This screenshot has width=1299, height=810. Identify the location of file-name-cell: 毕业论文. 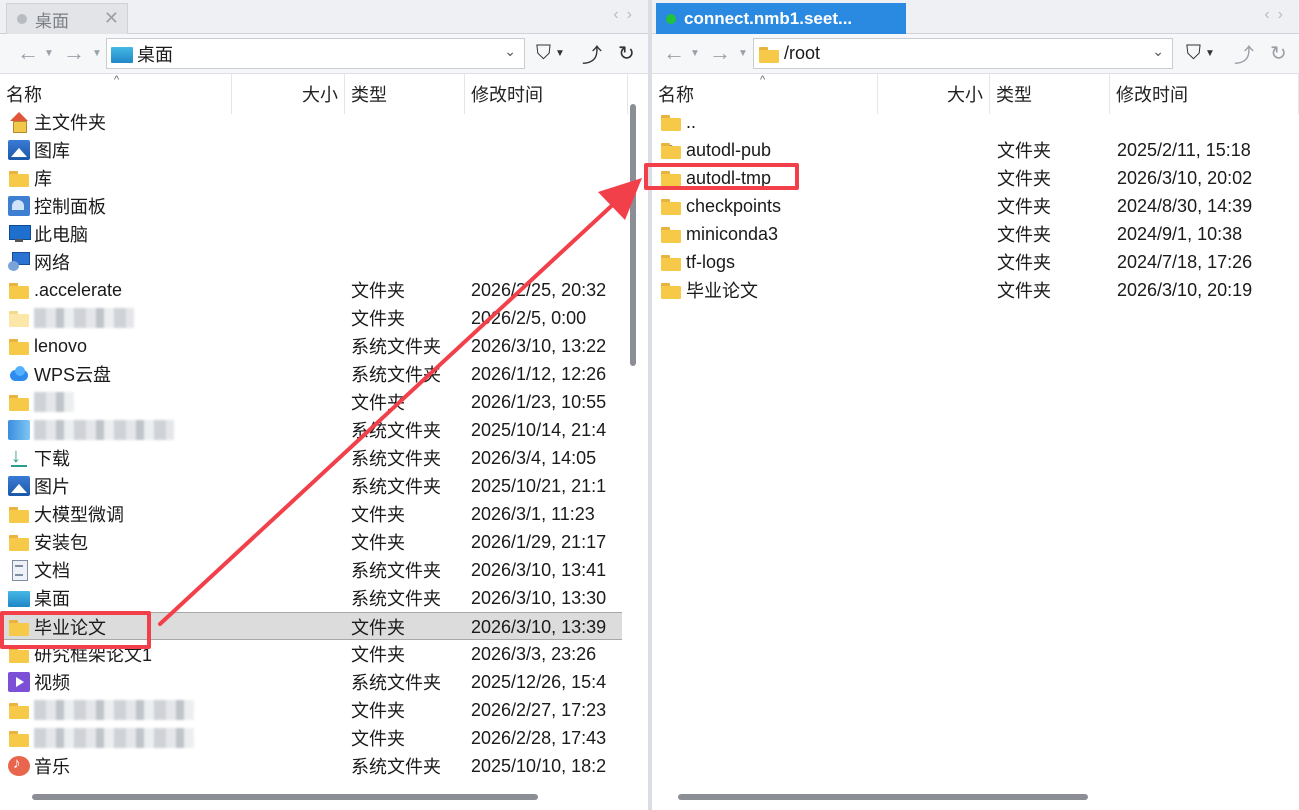
(709, 290).